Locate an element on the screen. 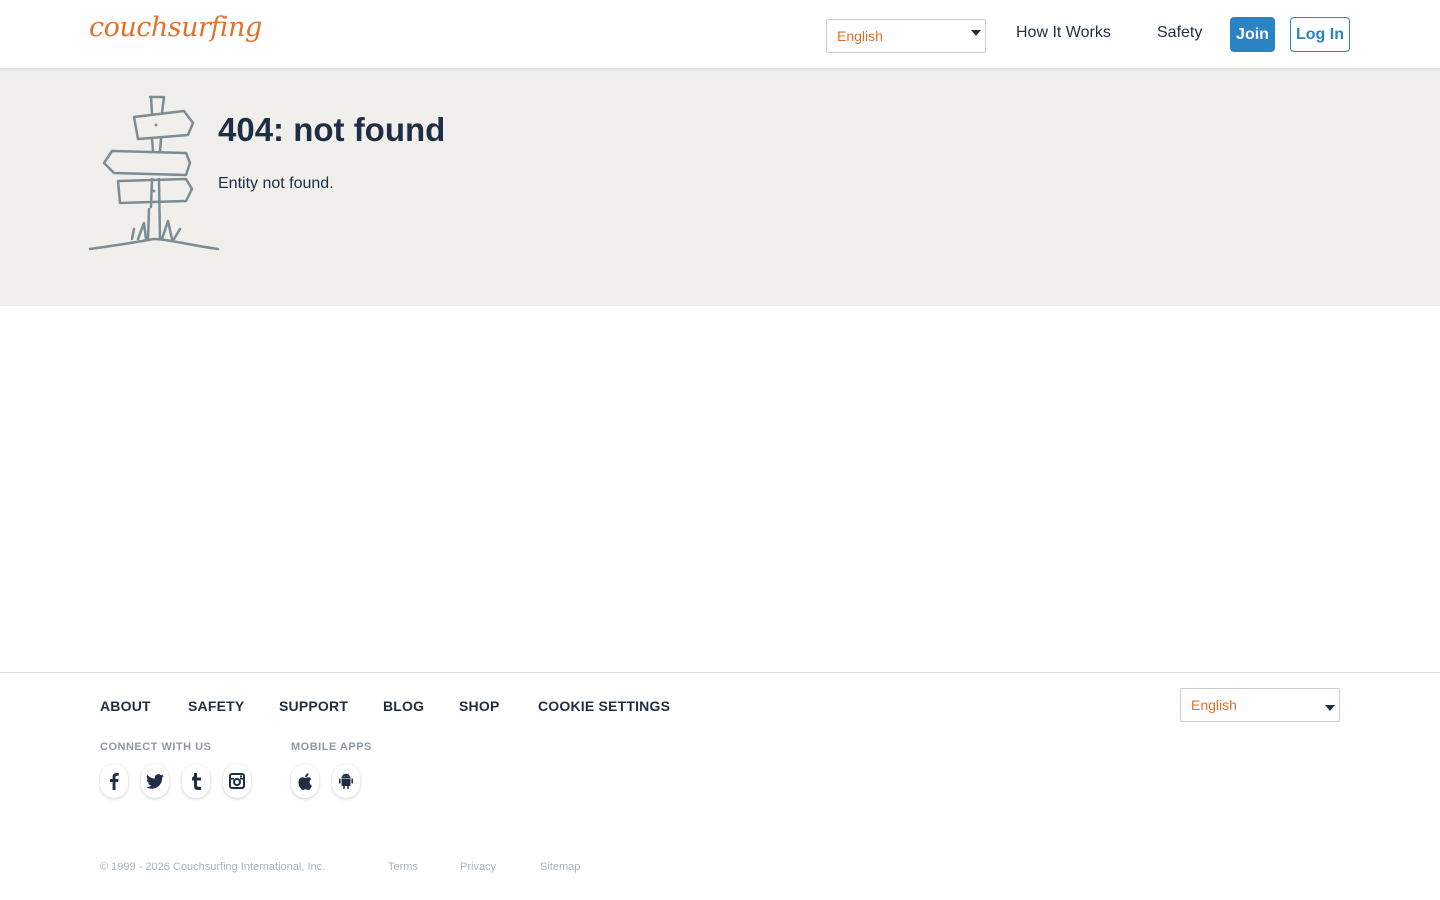  login-button: Log In is located at coordinates (1320, 34).